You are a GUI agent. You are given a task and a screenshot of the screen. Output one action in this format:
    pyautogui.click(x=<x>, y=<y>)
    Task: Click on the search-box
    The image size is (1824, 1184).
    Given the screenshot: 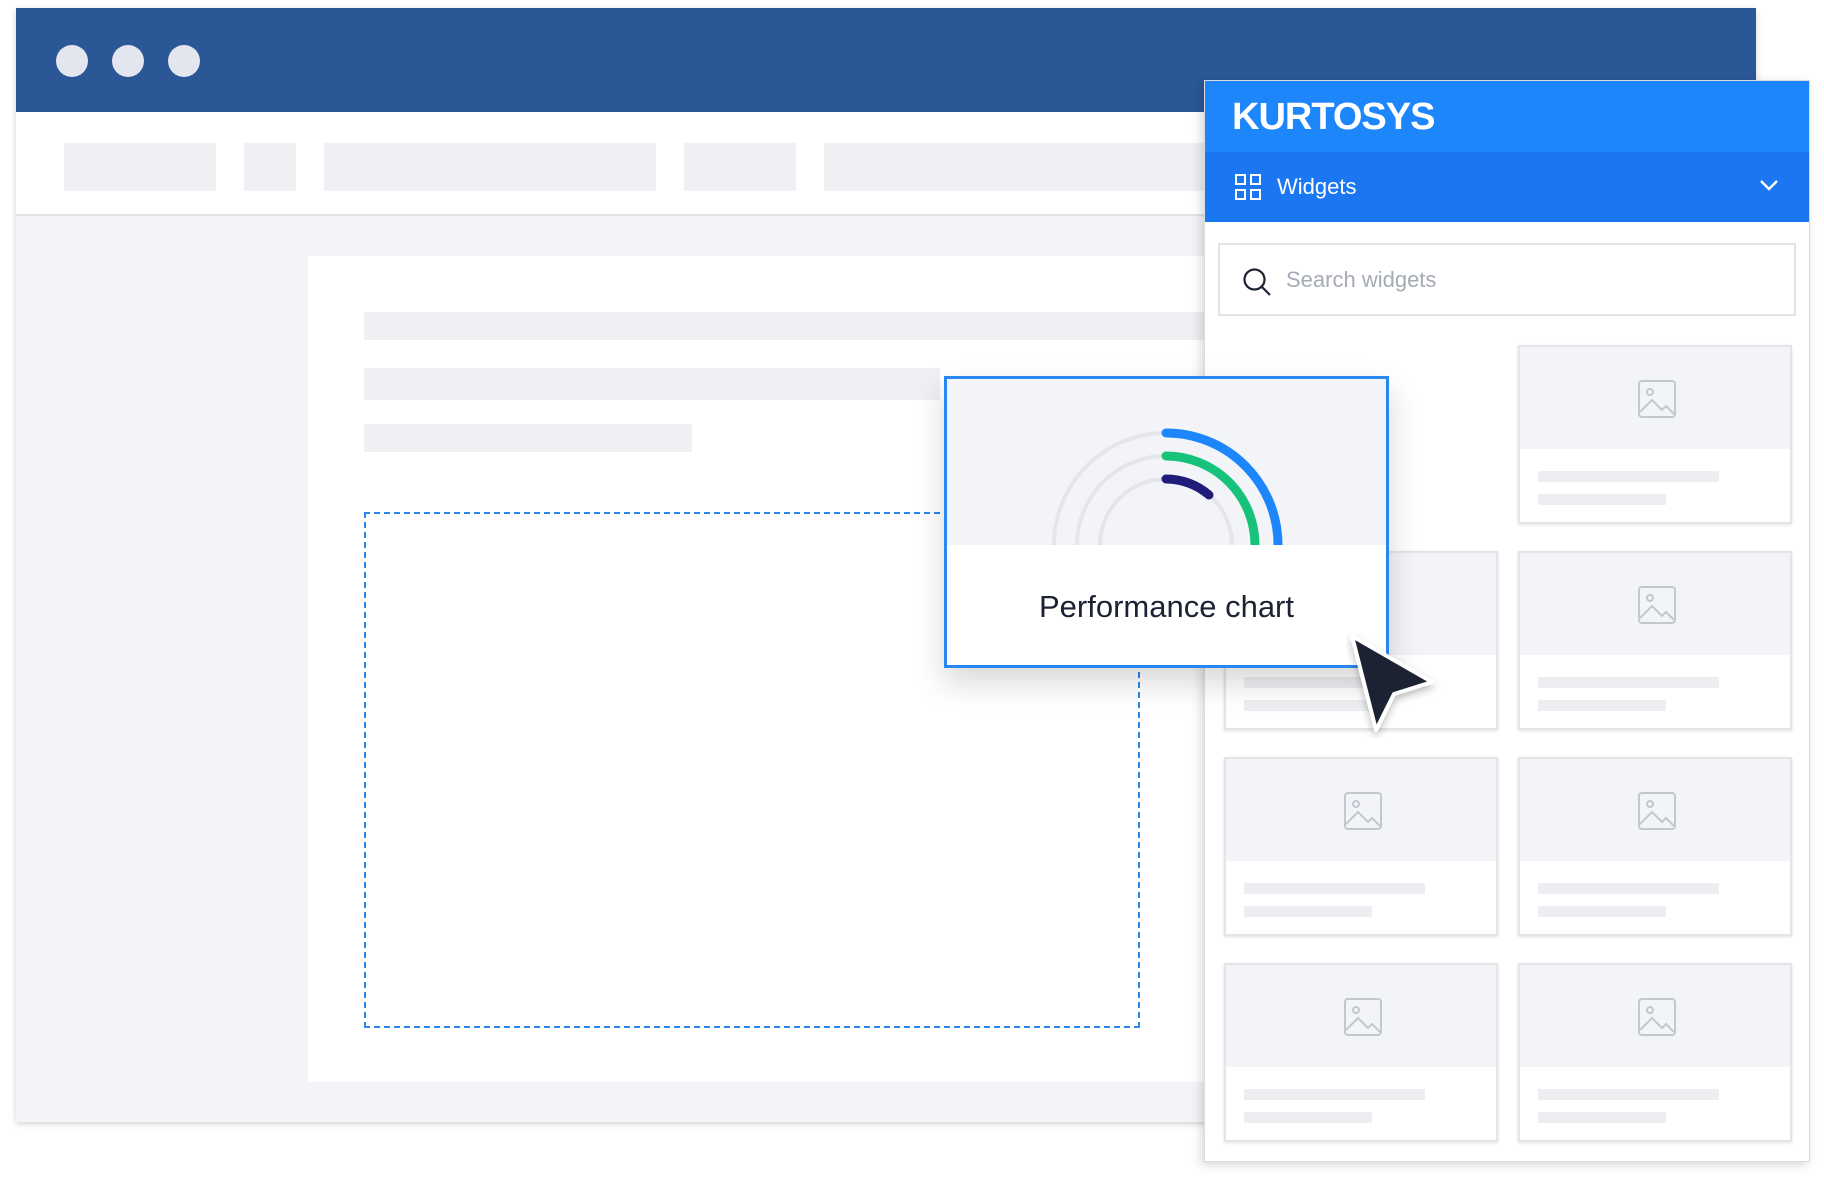 What is the action you would take?
    pyautogui.click(x=1507, y=279)
    